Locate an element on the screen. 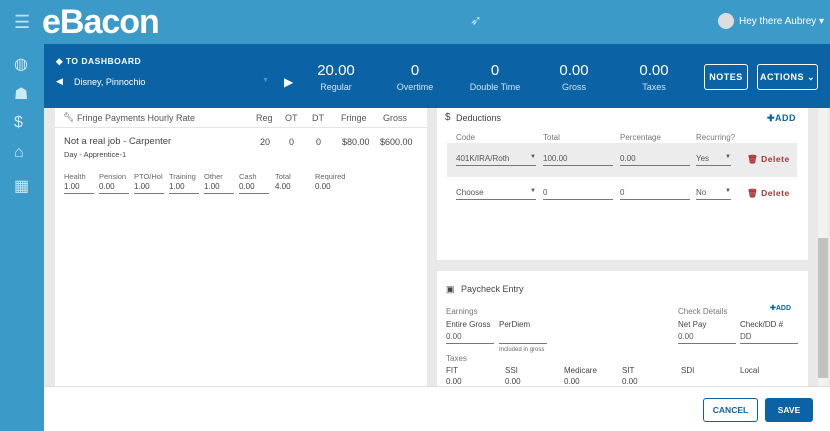  gross-value: $600.00 is located at coordinates (396, 142).